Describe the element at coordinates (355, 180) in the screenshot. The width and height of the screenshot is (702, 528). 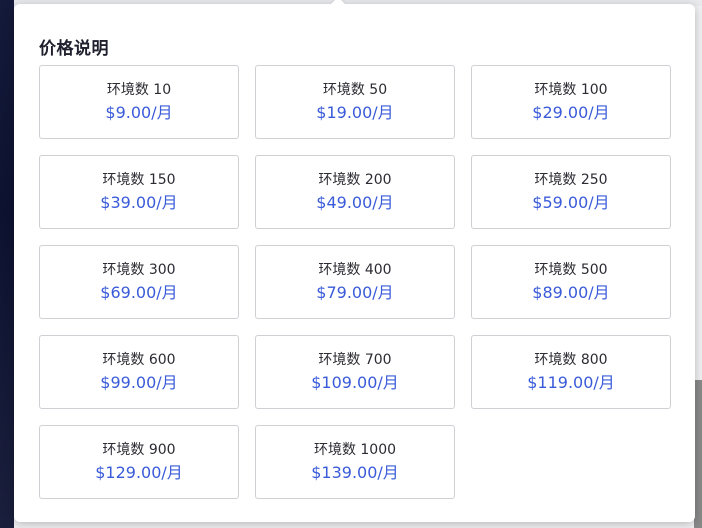
I see `price-card-label: 环境数 200` at that location.